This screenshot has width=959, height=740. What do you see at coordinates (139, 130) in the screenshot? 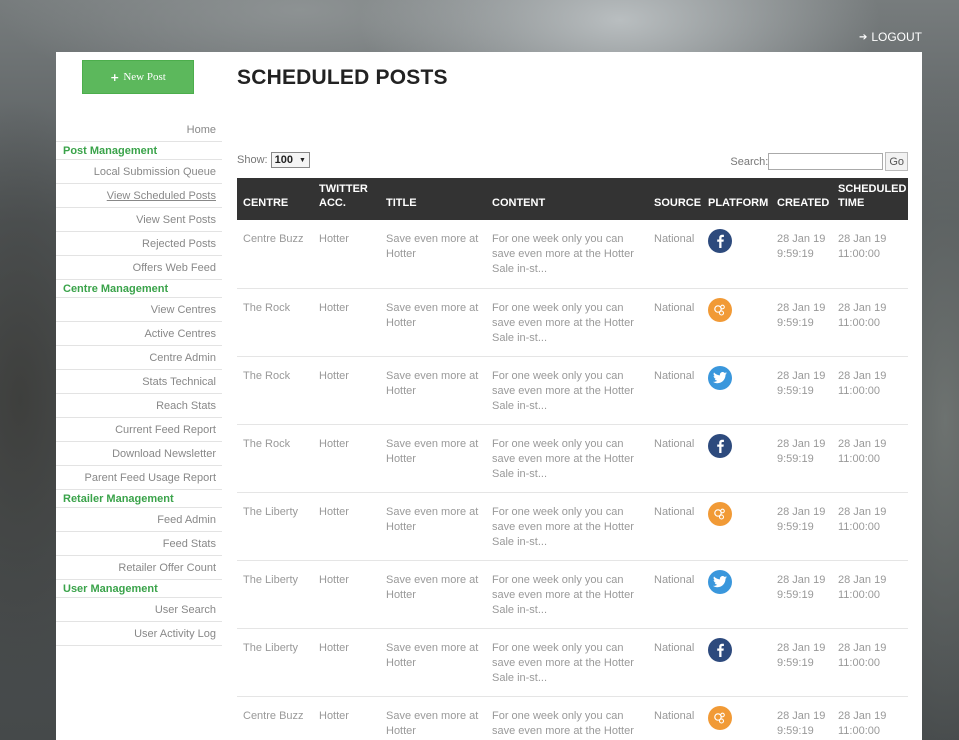
I see `sidebar-item-home: Home` at bounding box center [139, 130].